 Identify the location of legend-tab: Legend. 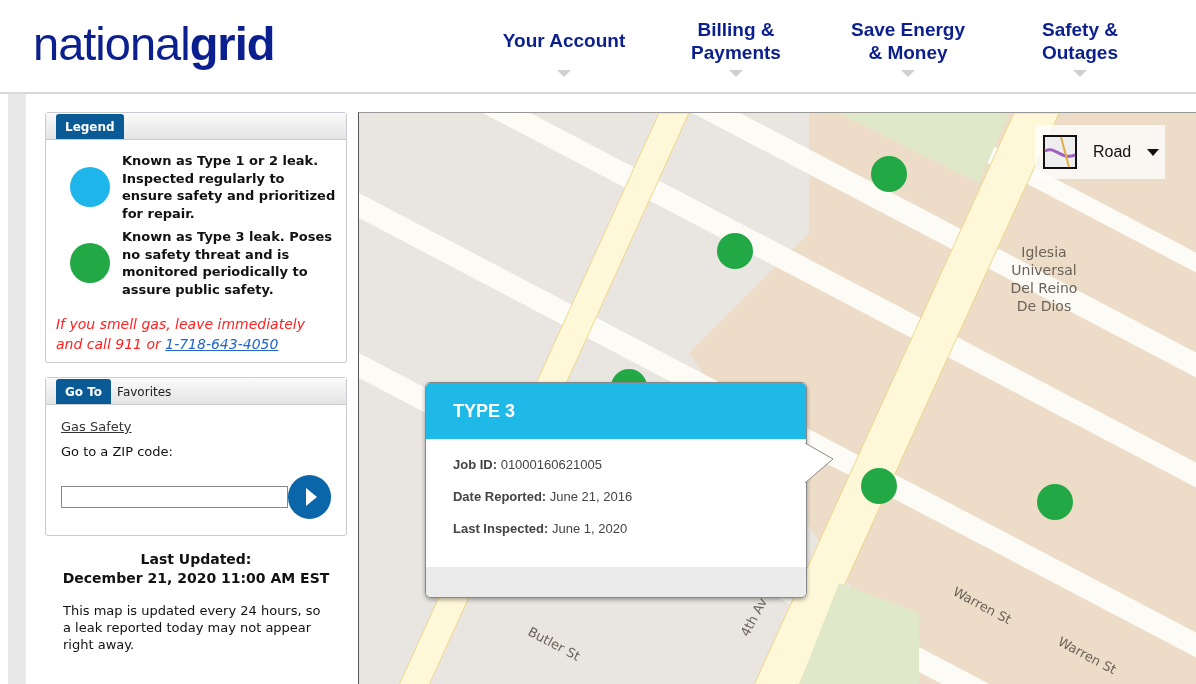
(90, 126).